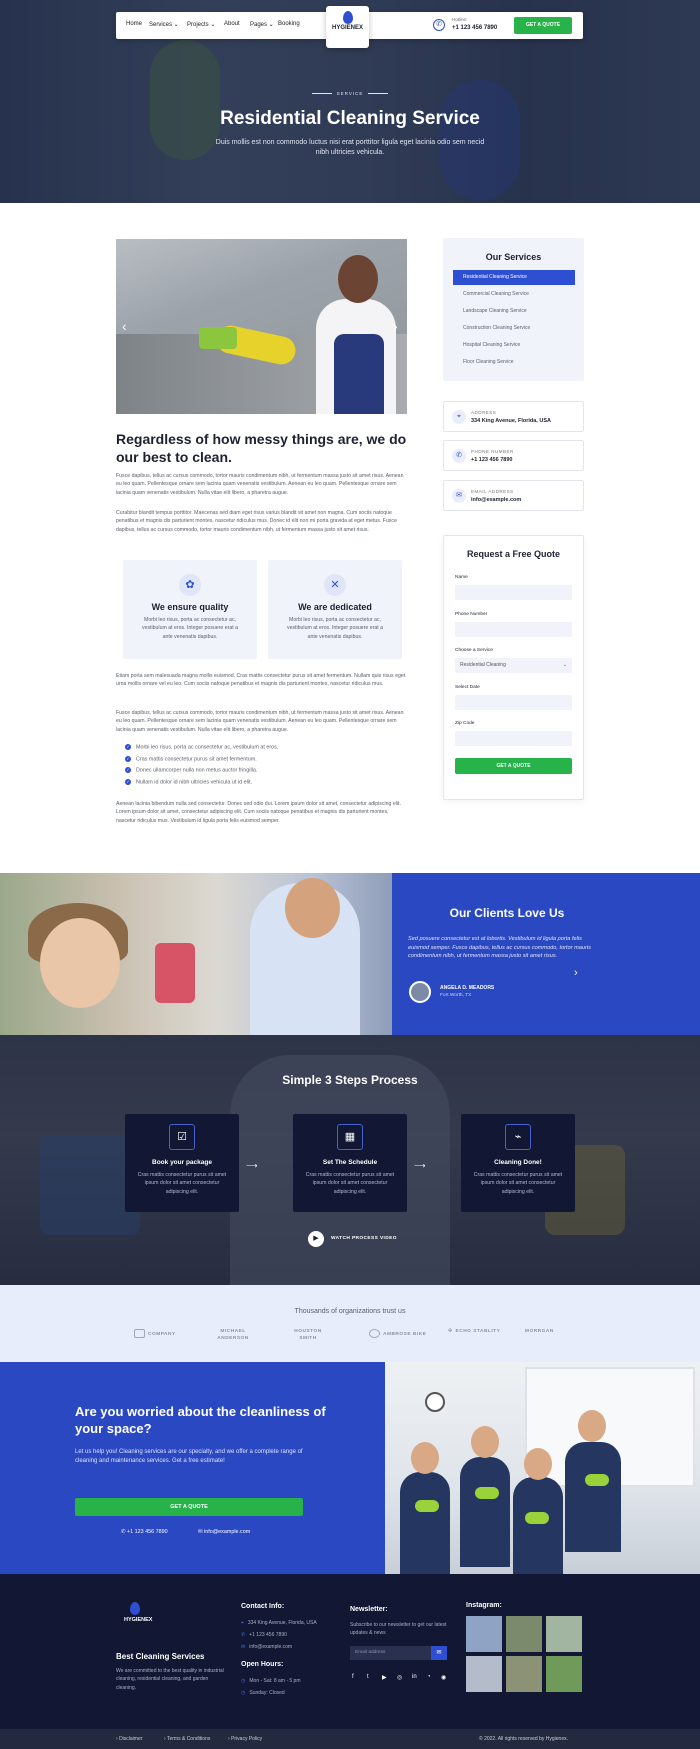 The image size is (700, 1749). I want to click on newsletter-submit-icon: ✉, so click(439, 1653).